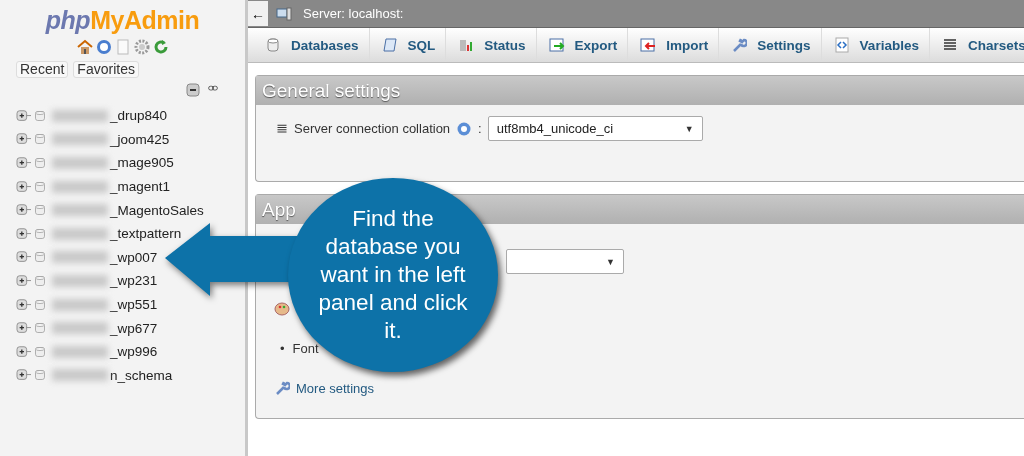  What do you see at coordinates (134, 352) in the screenshot?
I see `database-link: _wp996` at bounding box center [134, 352].